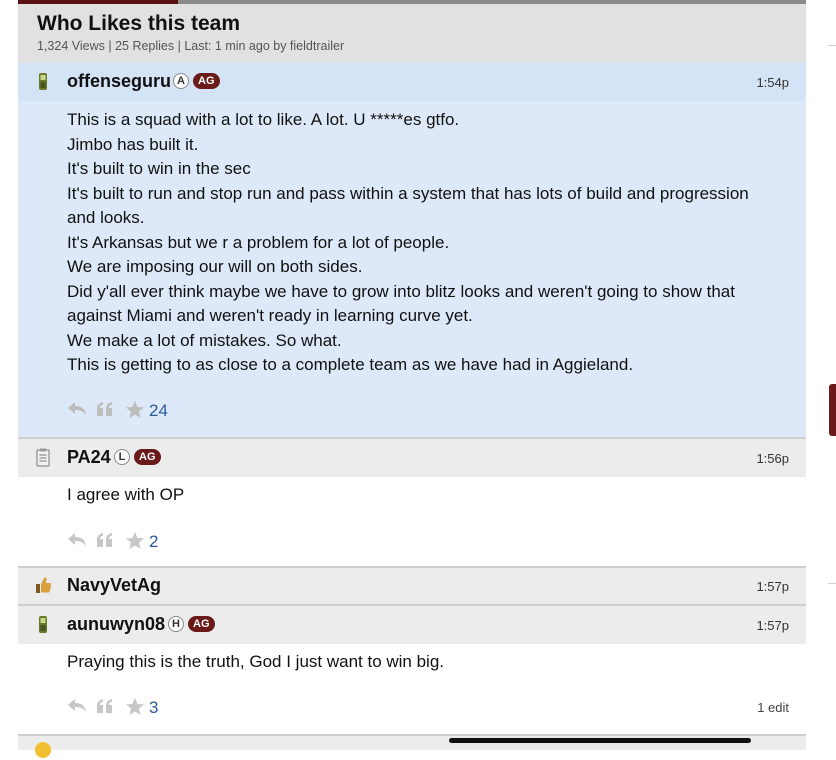  What do you see at coordinates (412, 625) in the screenshot?
I see `post-header: aunuwyn08 H AG 1:57p` at bounding box center [412, 625].